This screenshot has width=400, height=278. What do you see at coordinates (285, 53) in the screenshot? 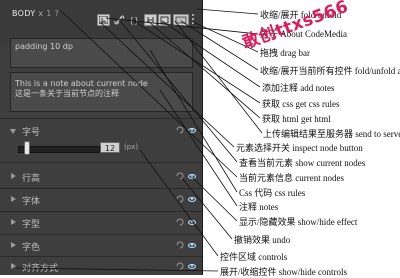
I see `callout-drag-bar: 拖拽 drag bar` at bounding box center [285, 53].